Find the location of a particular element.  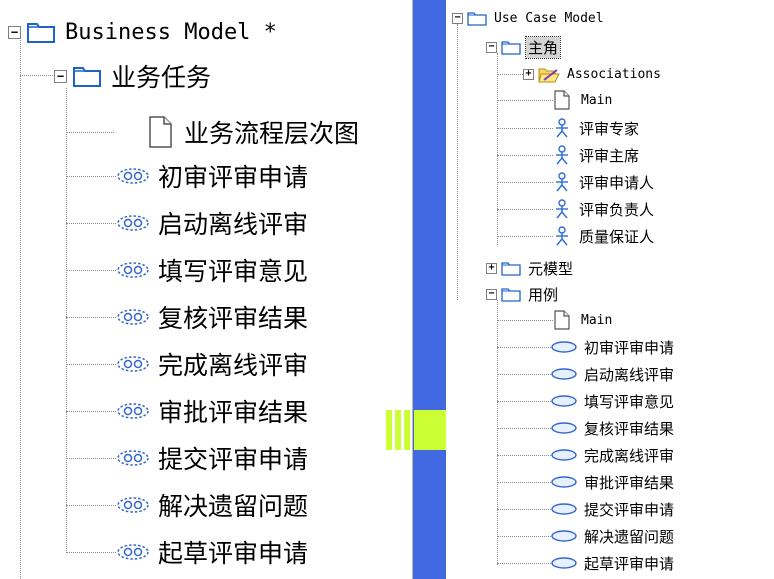

tree-node-diagram: 业务流程层次图 is located at coordinates (253, 132).